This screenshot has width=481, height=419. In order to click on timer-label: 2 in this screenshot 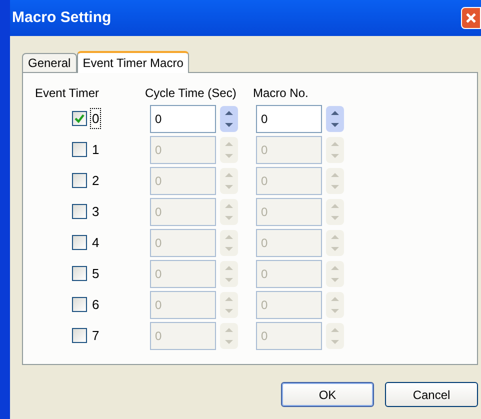, I will do `click(95, 181)`.